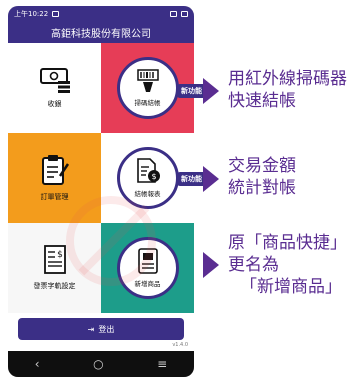 This screenshot has height=383, width=360. Describe the element at coordinates (262, 177) in the screenshot. I see `annotation-report: 交易金額 統計對帳` at that location.